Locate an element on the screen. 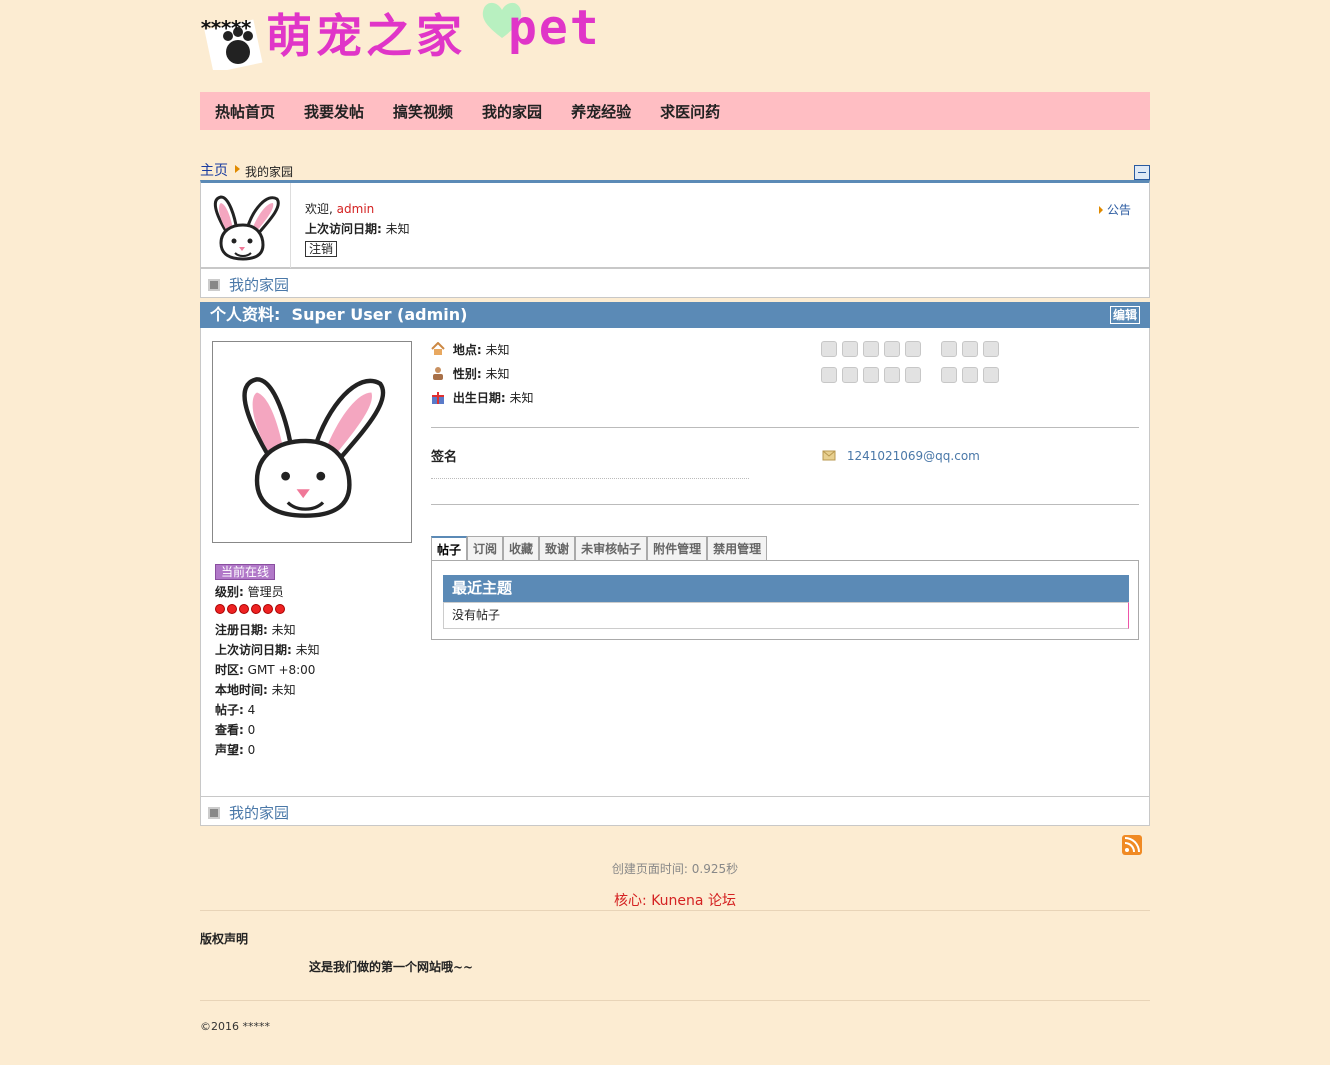 The height and width of the screenshot is (1065, 1330). location-value: 未知 is located at coordinates (497, 350).